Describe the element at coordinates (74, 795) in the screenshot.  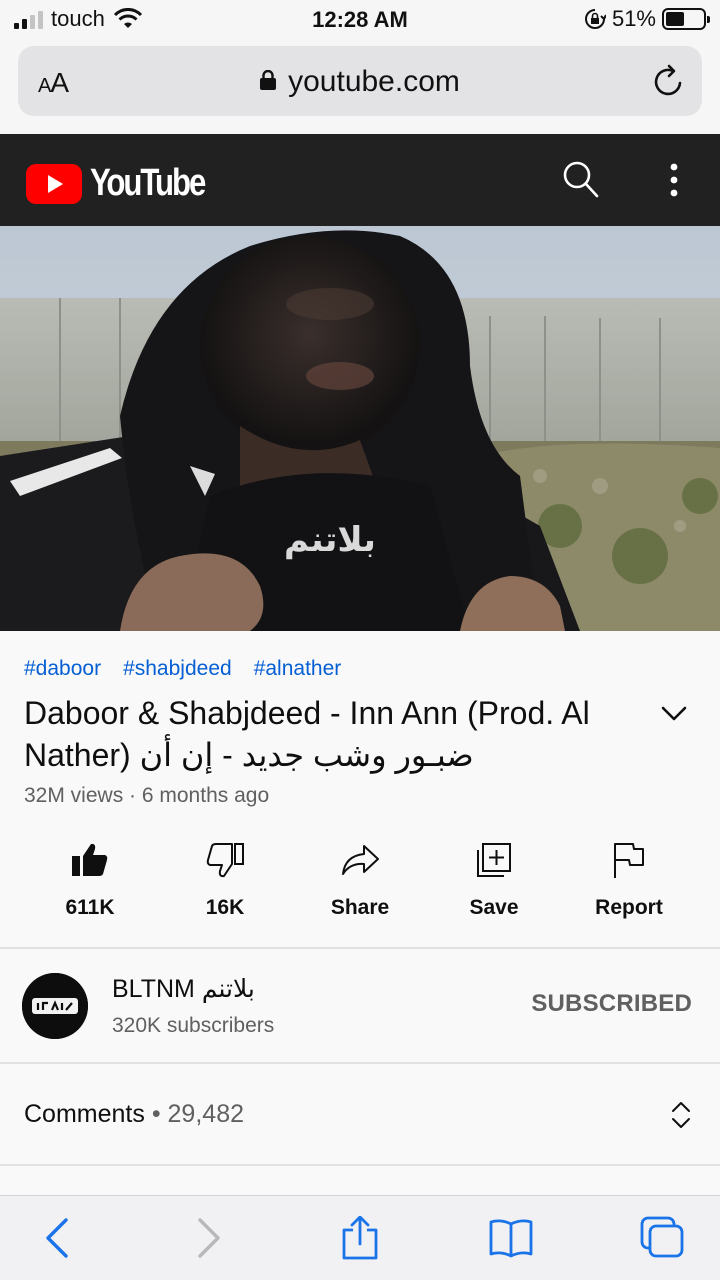
I see `view-count: 32M views` at that location.